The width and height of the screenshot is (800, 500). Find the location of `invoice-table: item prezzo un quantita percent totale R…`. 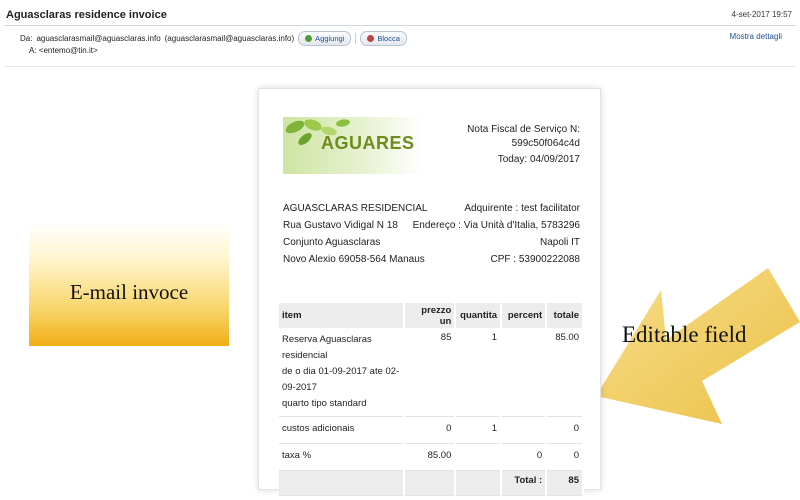

invoice-table: item prezzo un quantita percent totale R… is located at coordinates (431, 399).